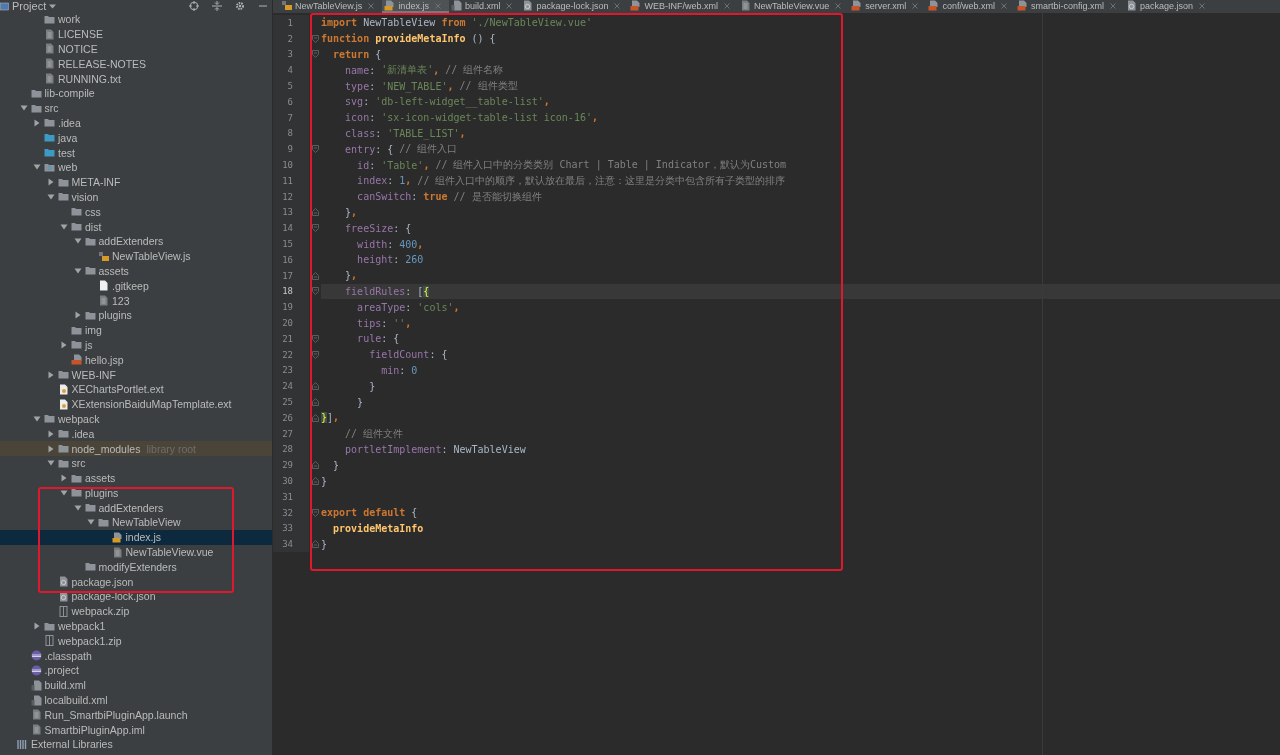  I want to click on project-view-dropdown: Project, so click(34, 6).